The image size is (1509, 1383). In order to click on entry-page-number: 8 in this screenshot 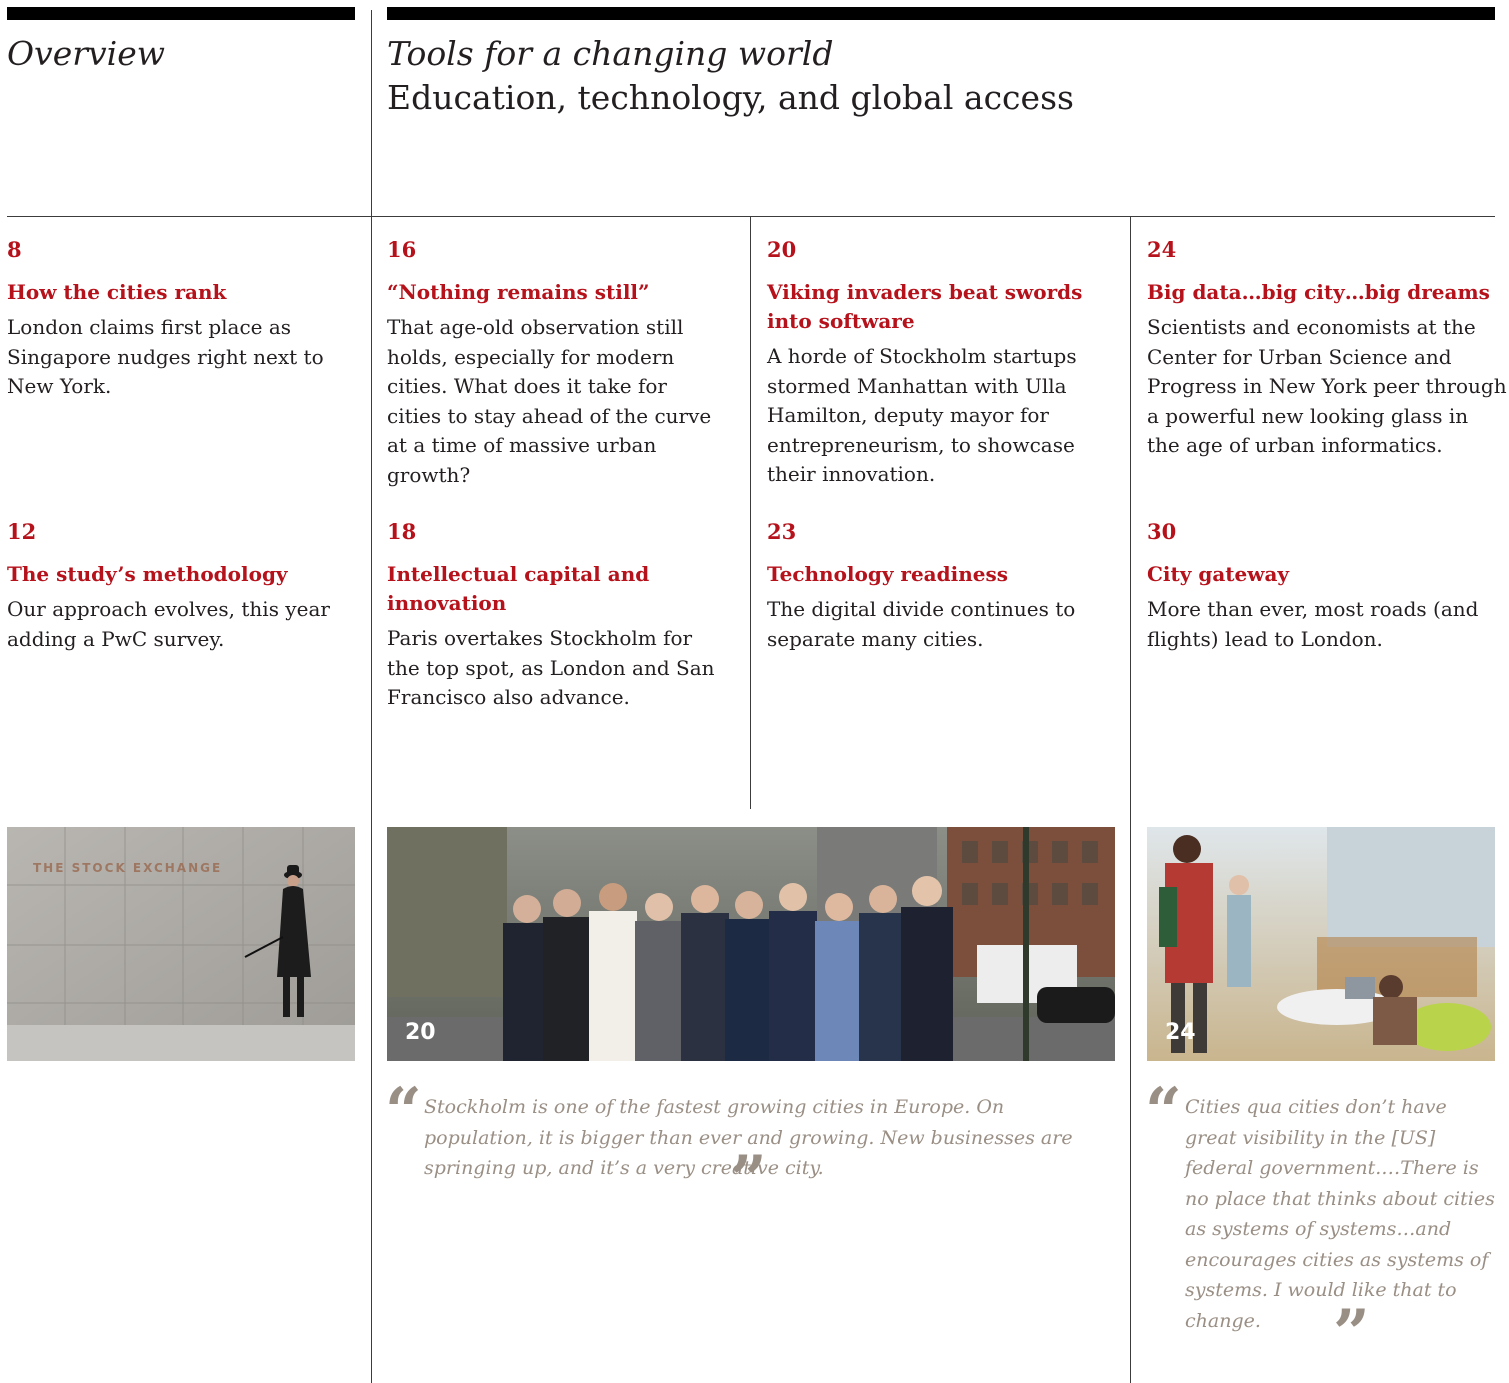, I will do `click(14, 249)`.